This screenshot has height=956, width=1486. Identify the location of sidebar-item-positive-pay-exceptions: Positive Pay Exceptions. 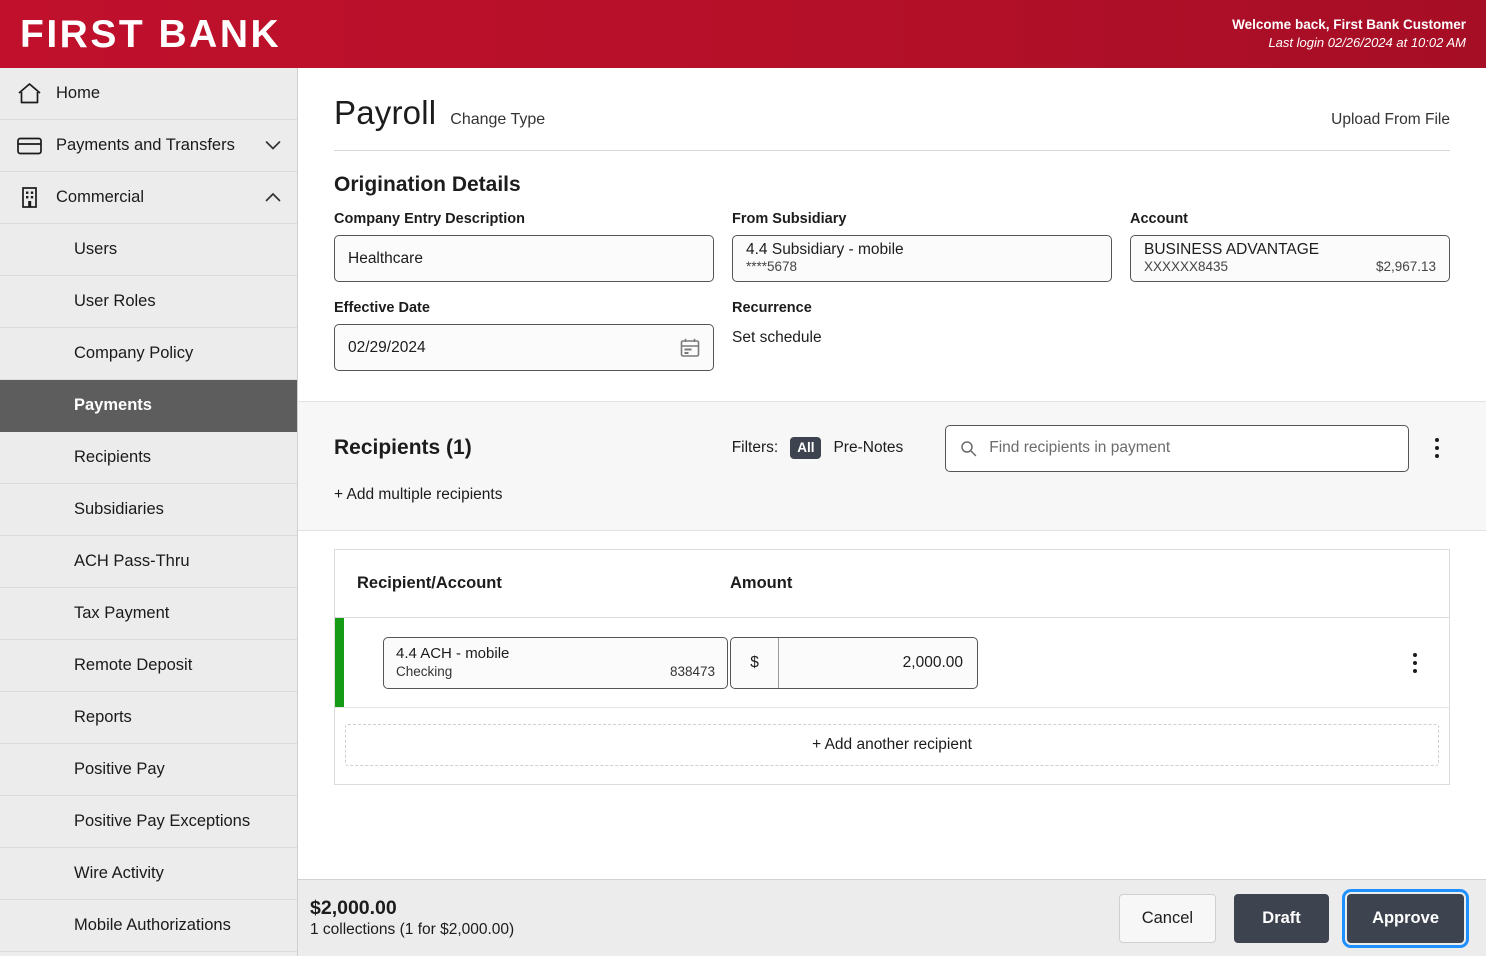
(148, 822).